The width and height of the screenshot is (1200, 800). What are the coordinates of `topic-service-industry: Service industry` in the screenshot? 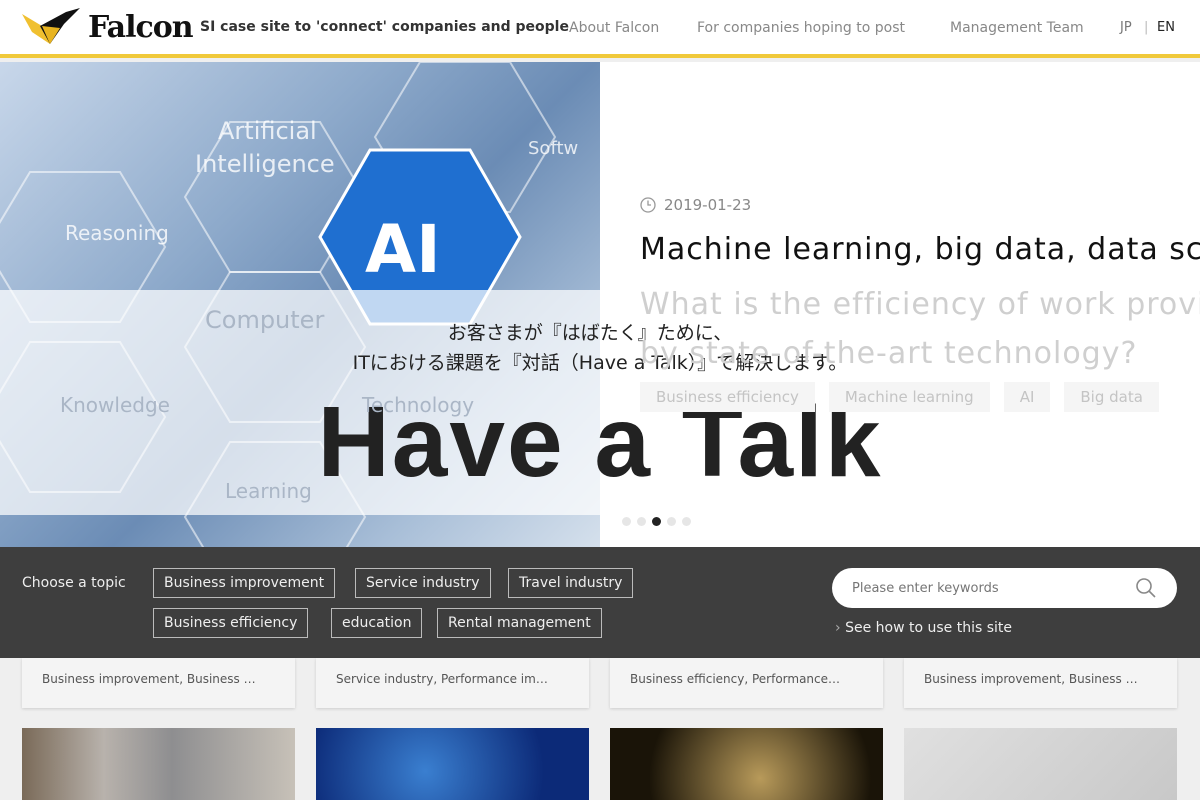 It's located at (423, 583).